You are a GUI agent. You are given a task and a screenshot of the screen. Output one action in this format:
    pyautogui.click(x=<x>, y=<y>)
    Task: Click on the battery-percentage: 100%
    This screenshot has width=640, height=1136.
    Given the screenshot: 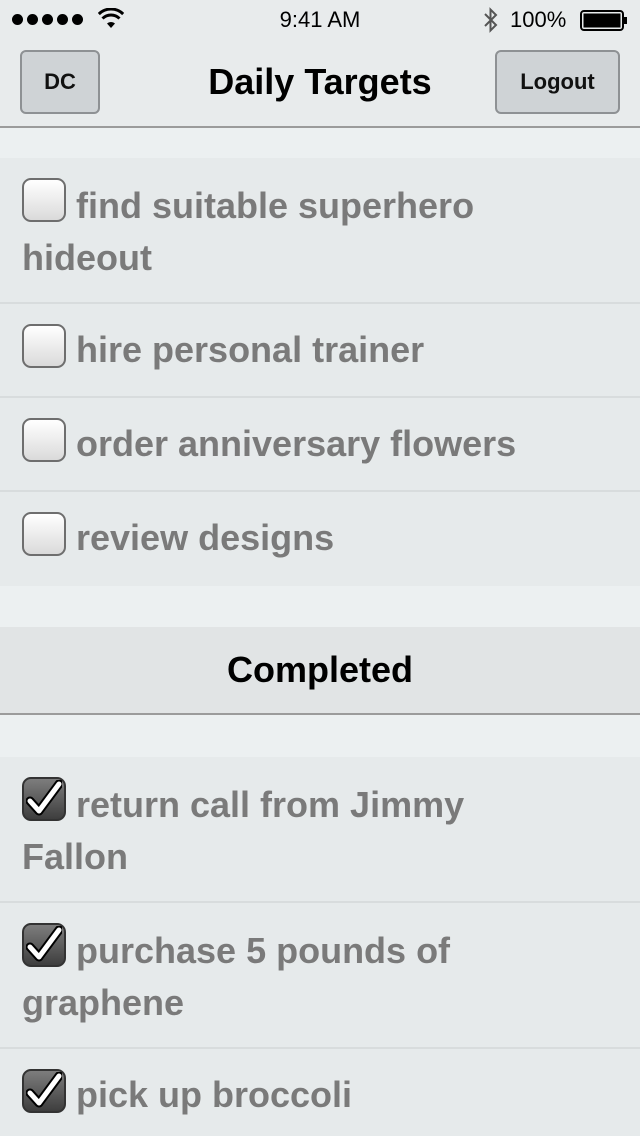 What is the action you would take?
    pyautogui.click(x=538, y=19)
    